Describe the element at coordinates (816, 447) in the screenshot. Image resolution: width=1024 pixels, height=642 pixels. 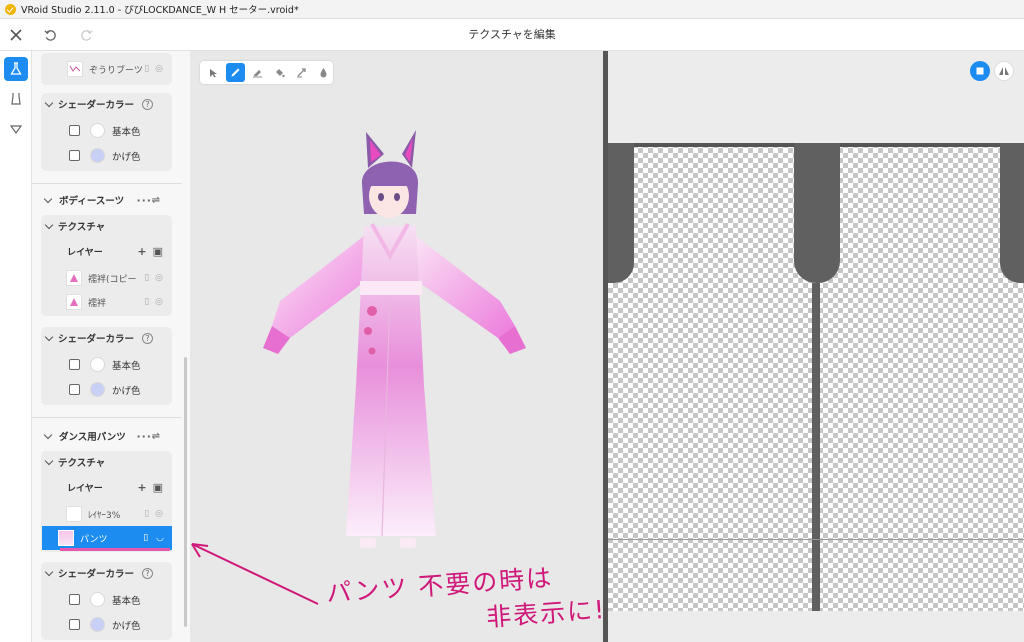
I see `texture-uv-seam` at that location.